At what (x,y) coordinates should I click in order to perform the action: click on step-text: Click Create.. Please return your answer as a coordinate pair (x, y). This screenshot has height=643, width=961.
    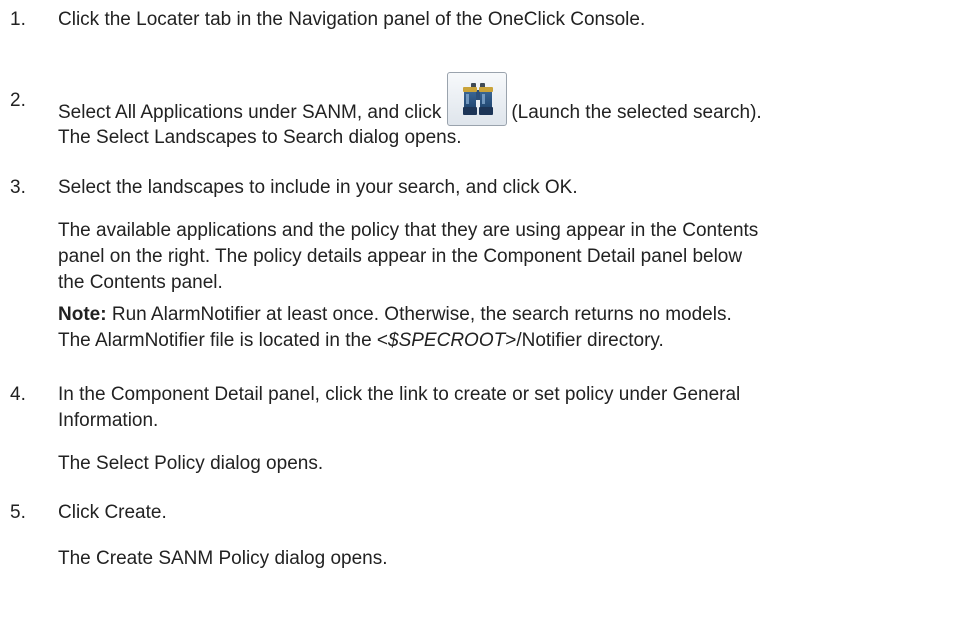
    Looking at the image, I should click on (112, 512).